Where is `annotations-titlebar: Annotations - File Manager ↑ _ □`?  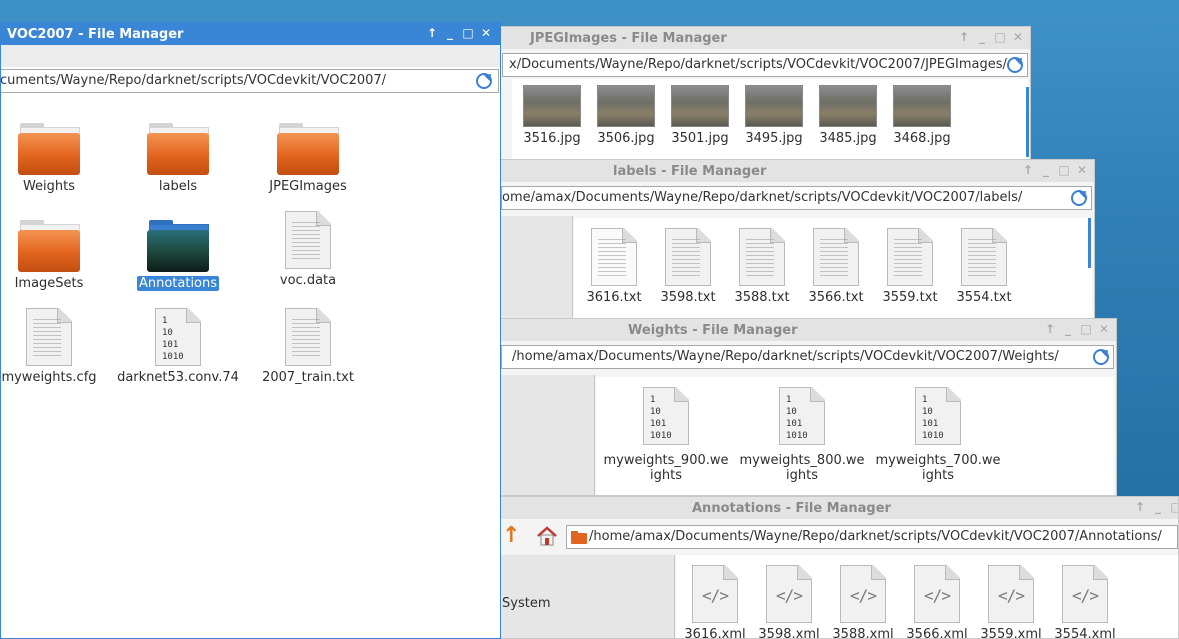 annotations-titlebar: Annotations - File Manager ↑ _ □ is located at coordinates (838, 508).